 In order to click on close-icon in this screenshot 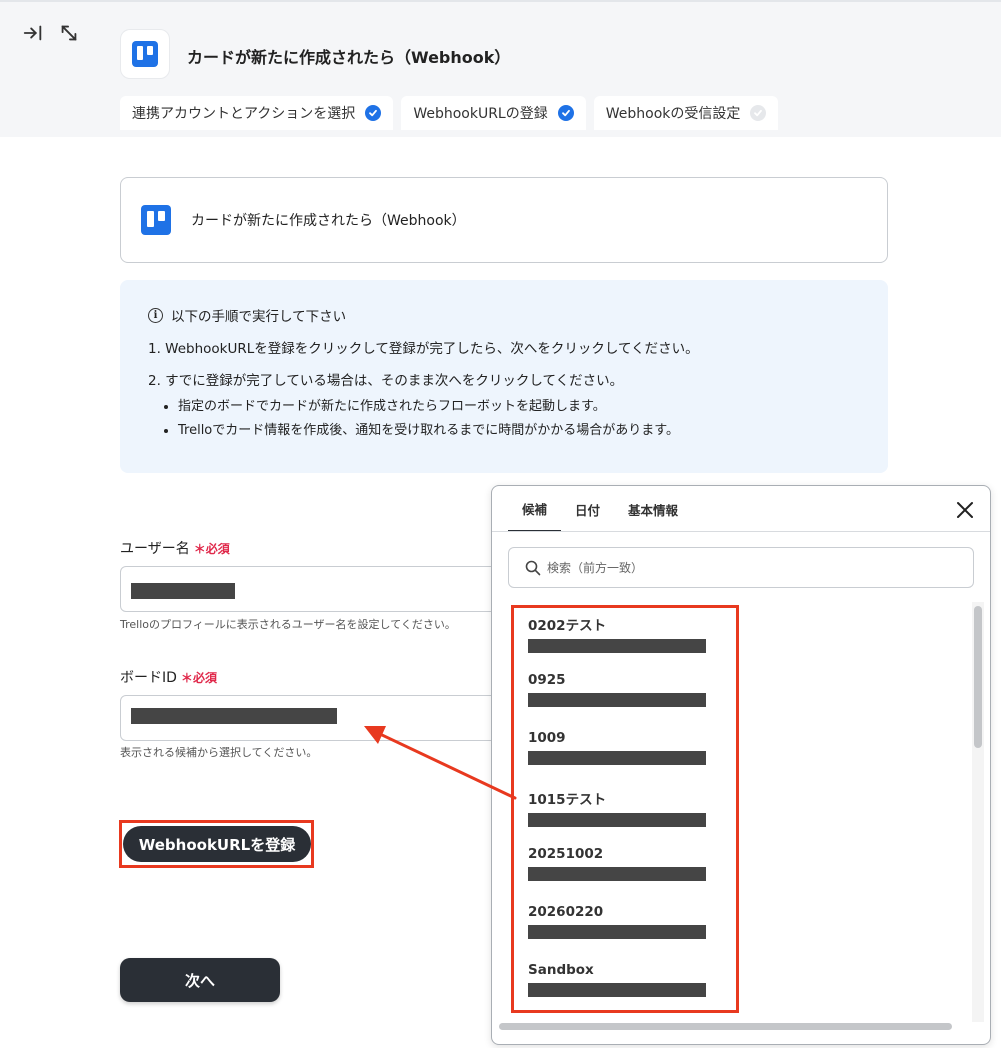, I will do `click(965, 510)`.